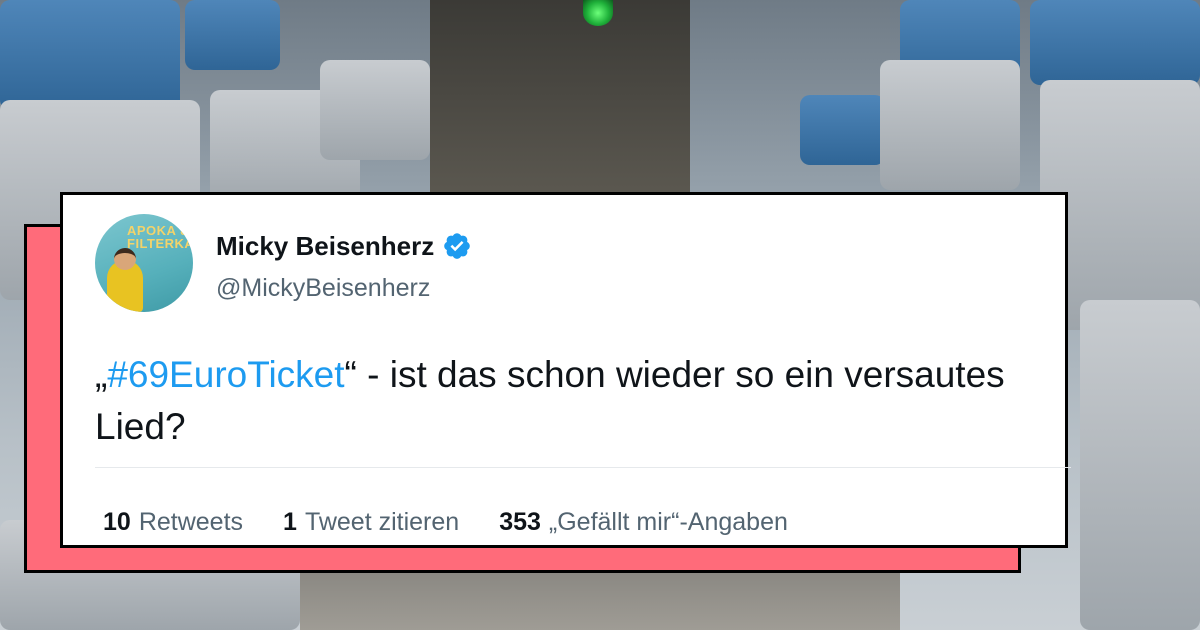 Image resolution: width=1200 pixels, height=630 pixels. I want to click on background-green-signal-light, so click(598, 13).